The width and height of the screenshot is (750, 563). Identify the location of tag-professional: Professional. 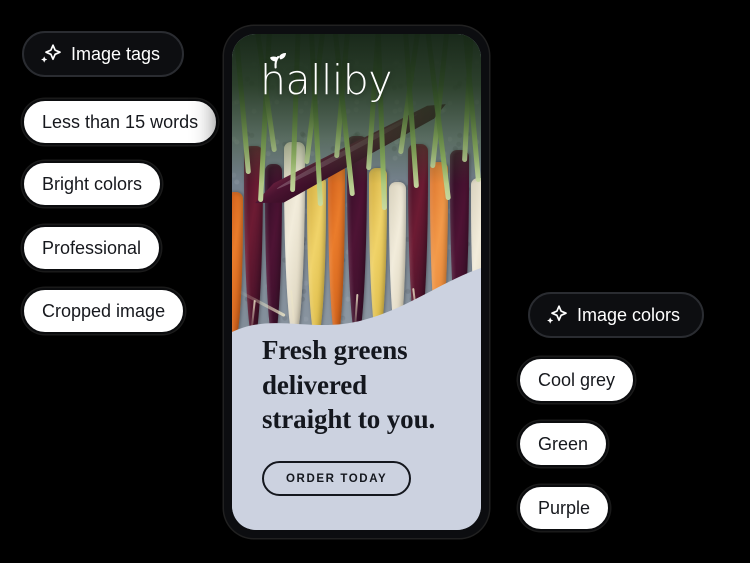
(92, 248).